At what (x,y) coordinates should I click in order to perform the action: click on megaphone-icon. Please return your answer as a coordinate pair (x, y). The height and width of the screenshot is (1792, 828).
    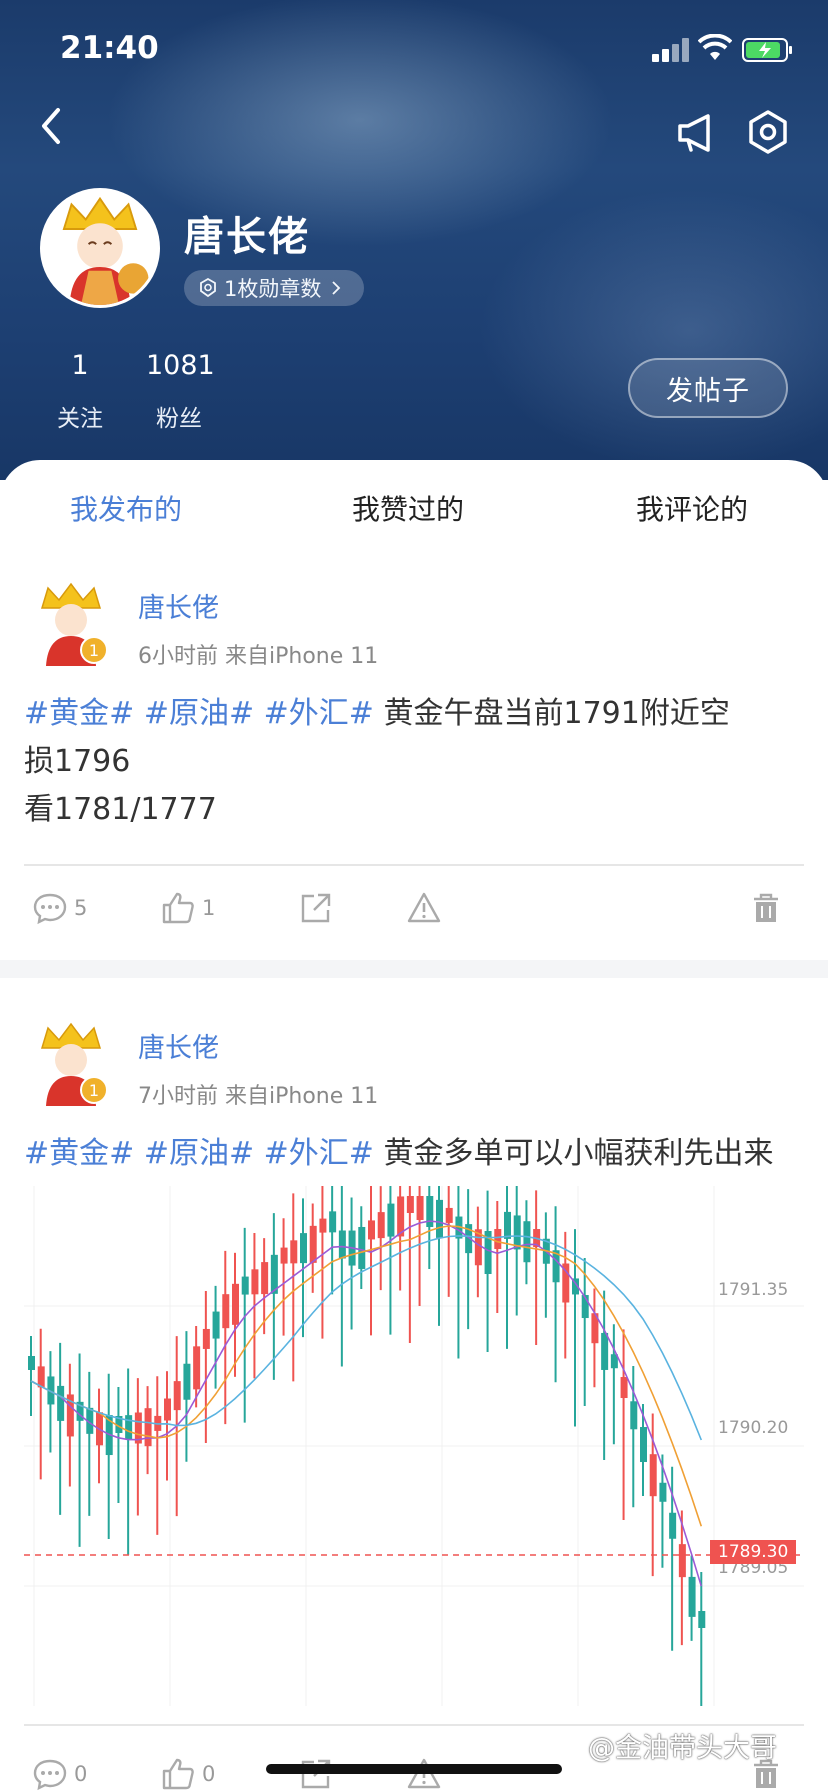
    Looking at the image, I should click on (697, 133).